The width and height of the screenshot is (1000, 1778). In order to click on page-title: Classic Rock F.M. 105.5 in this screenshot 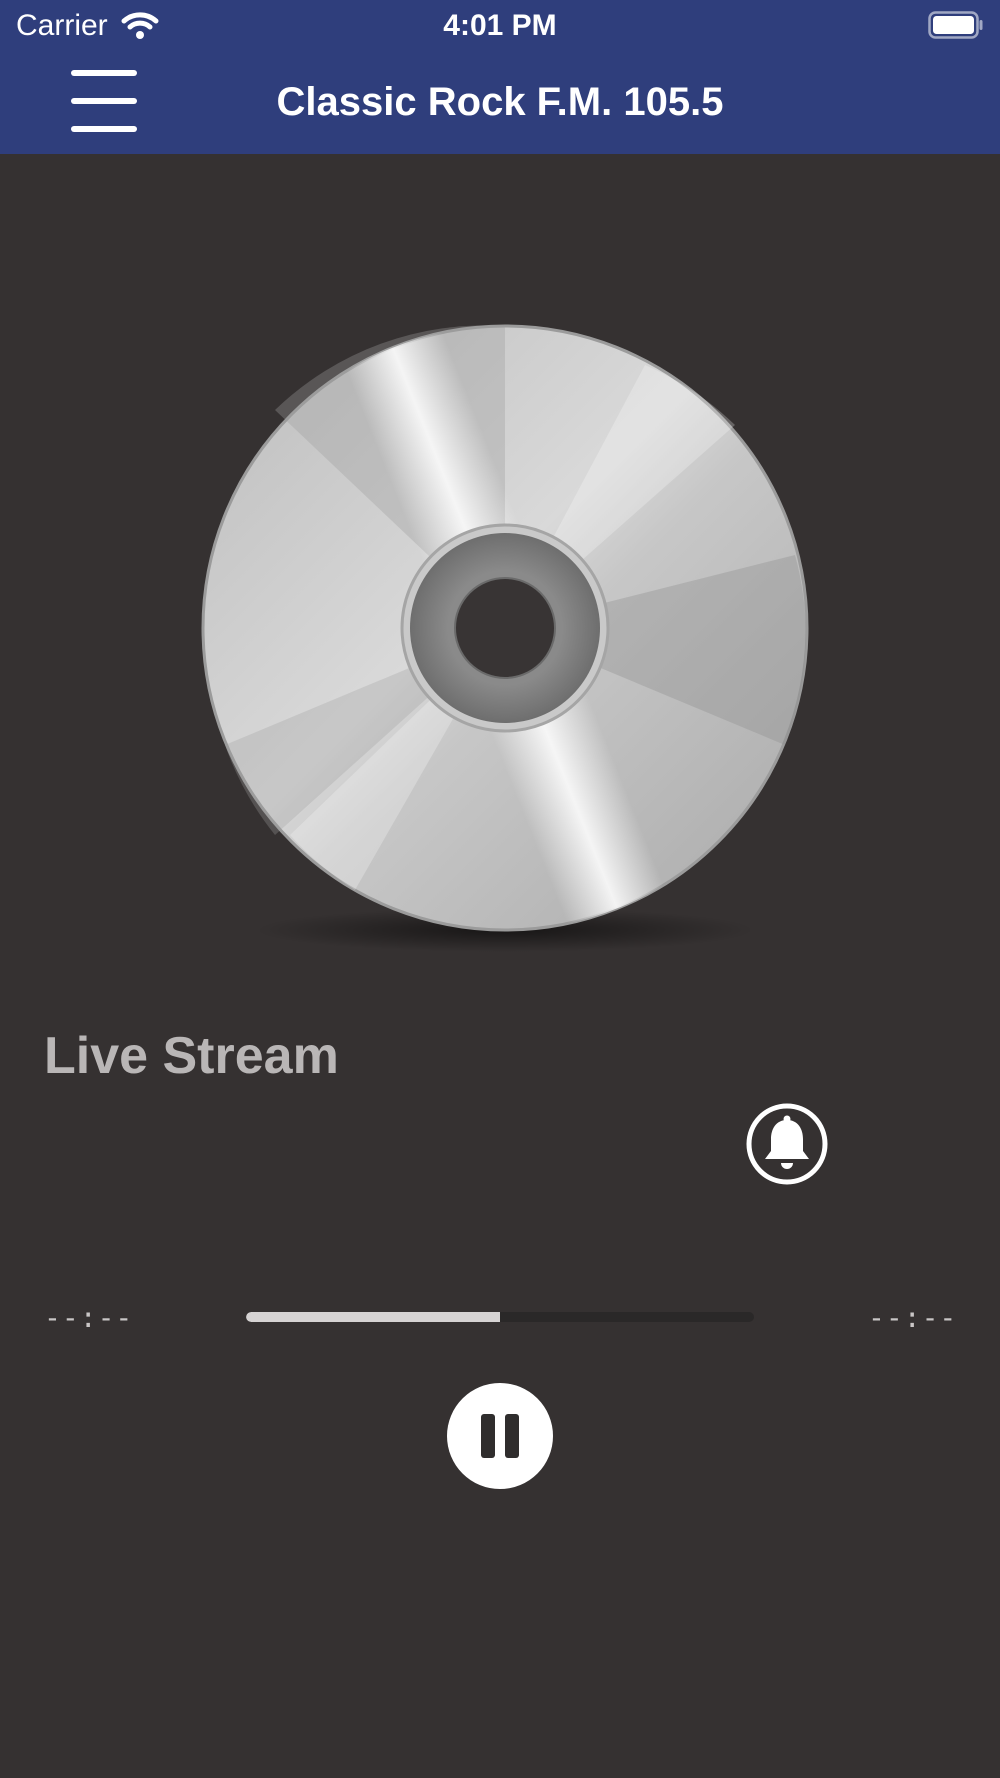, I will do `click(500, 102)`.